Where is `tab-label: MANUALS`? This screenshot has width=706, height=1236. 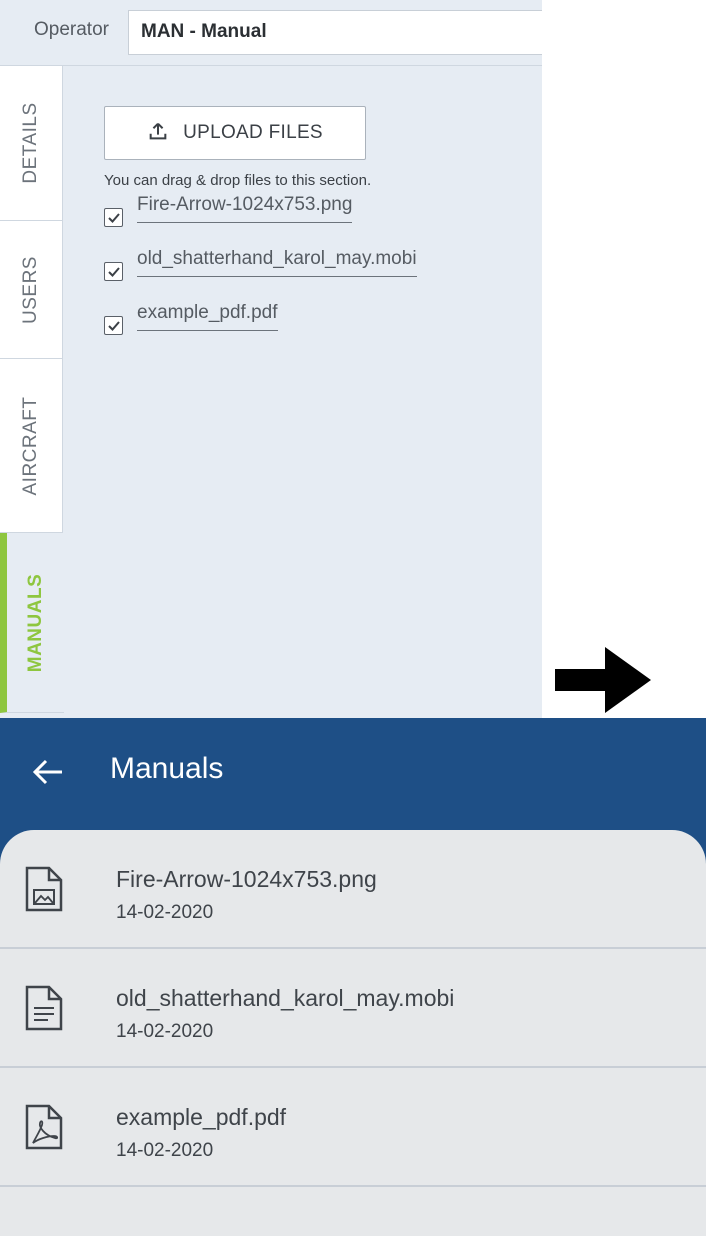 tab-label: MANUALS is located at coordinates (35, 622).